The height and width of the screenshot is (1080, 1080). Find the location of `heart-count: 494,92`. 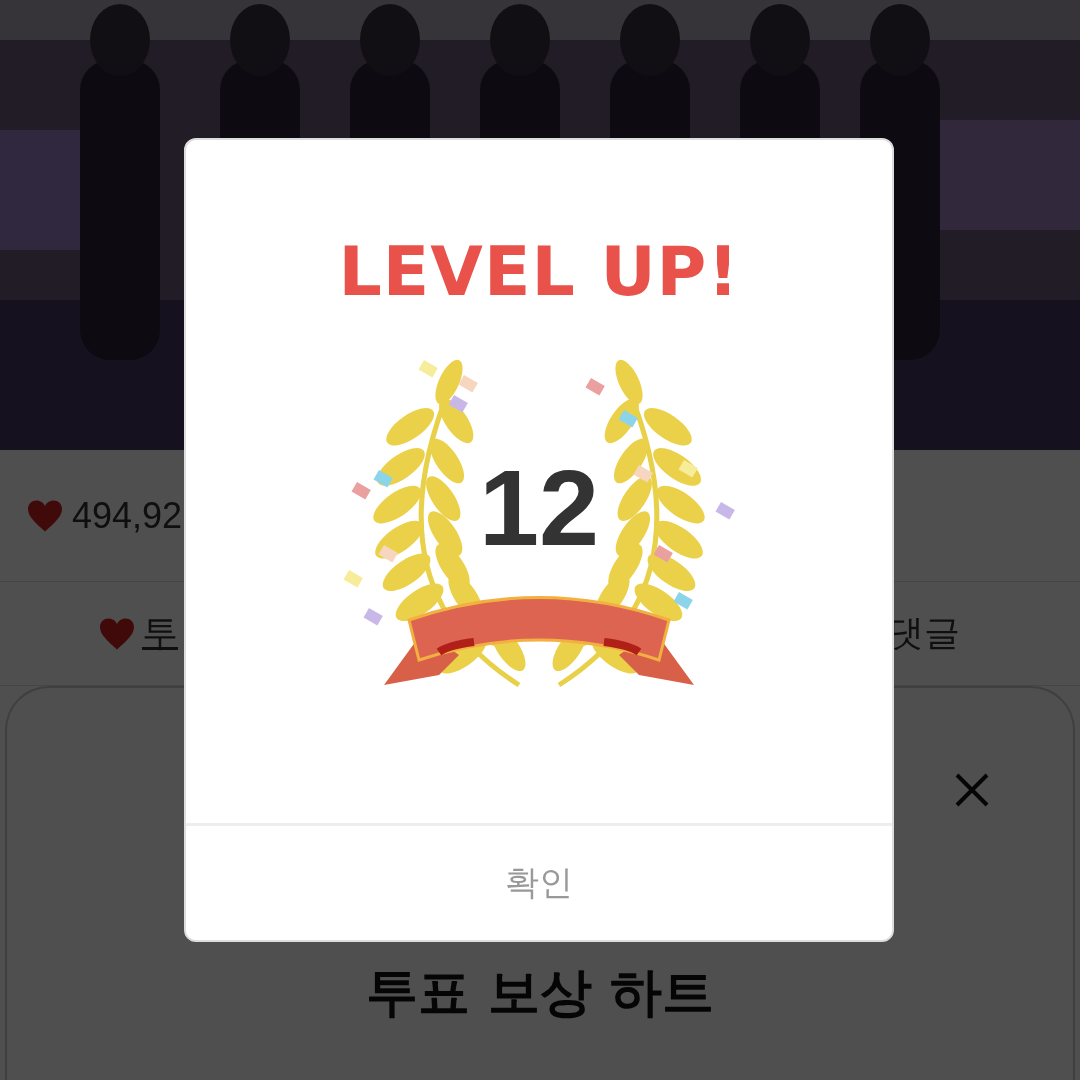

heart-count: 494,92 is located at coordinates (127, 515).